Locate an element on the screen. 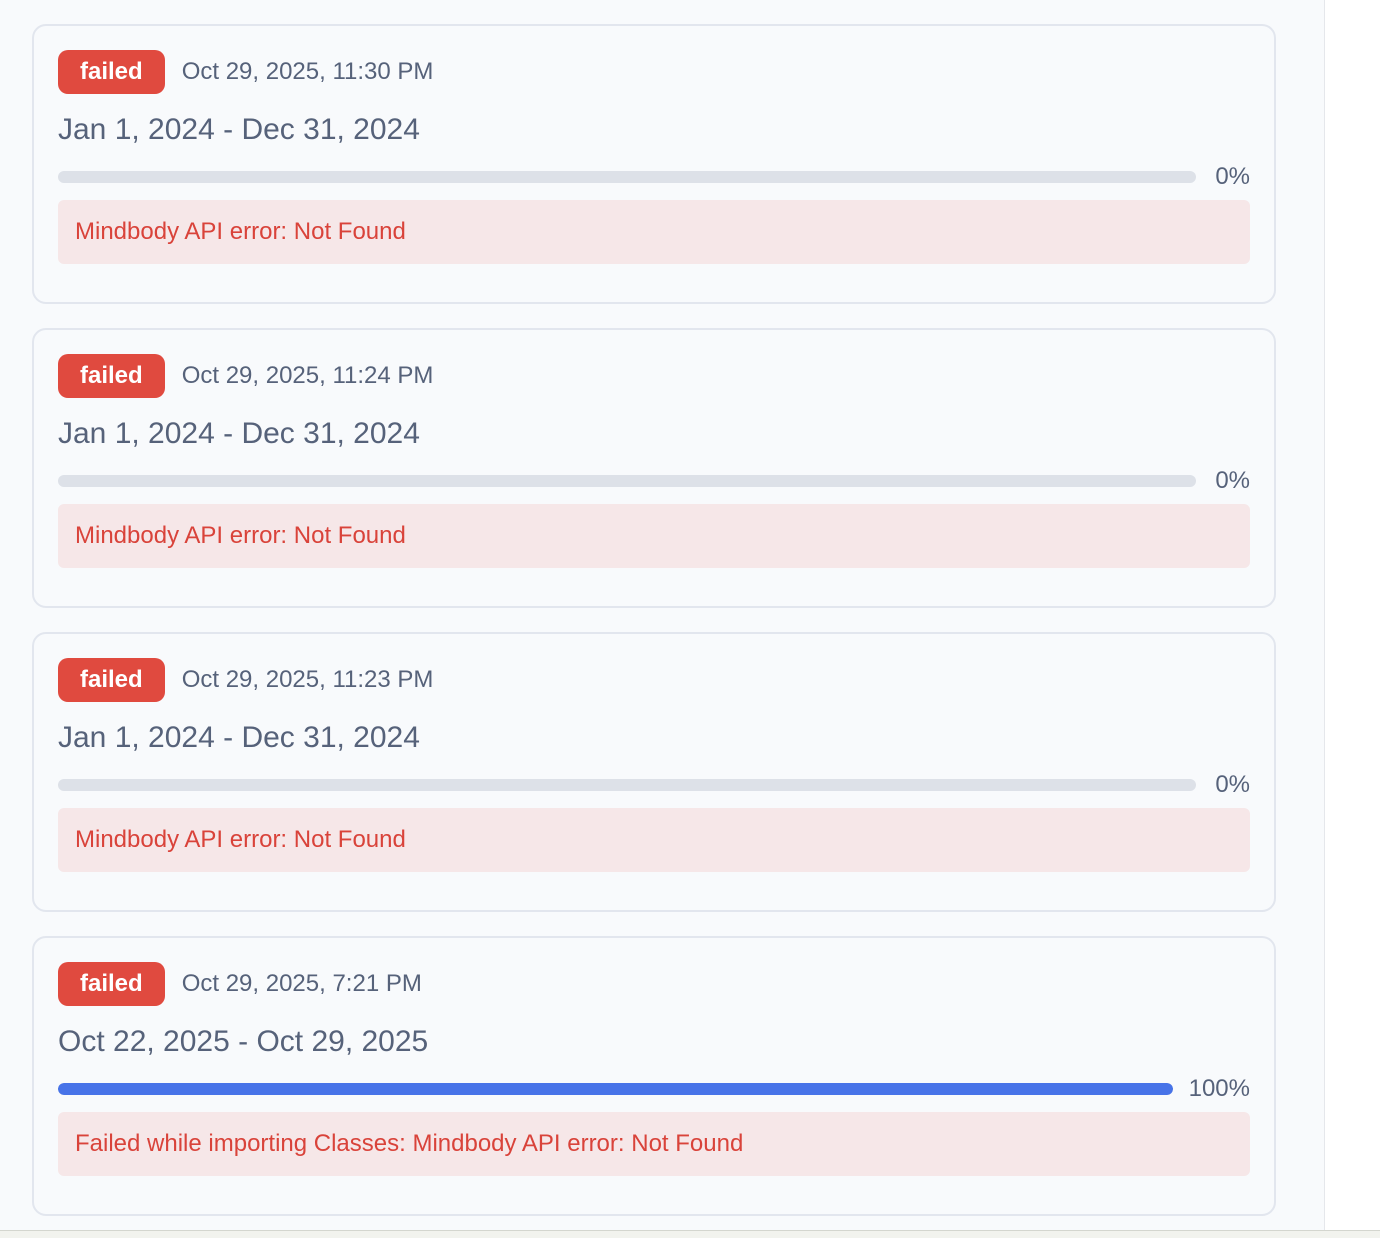 The image size is (1380, 1240). window-bottom-edge is located at coordinates (690, 1234).